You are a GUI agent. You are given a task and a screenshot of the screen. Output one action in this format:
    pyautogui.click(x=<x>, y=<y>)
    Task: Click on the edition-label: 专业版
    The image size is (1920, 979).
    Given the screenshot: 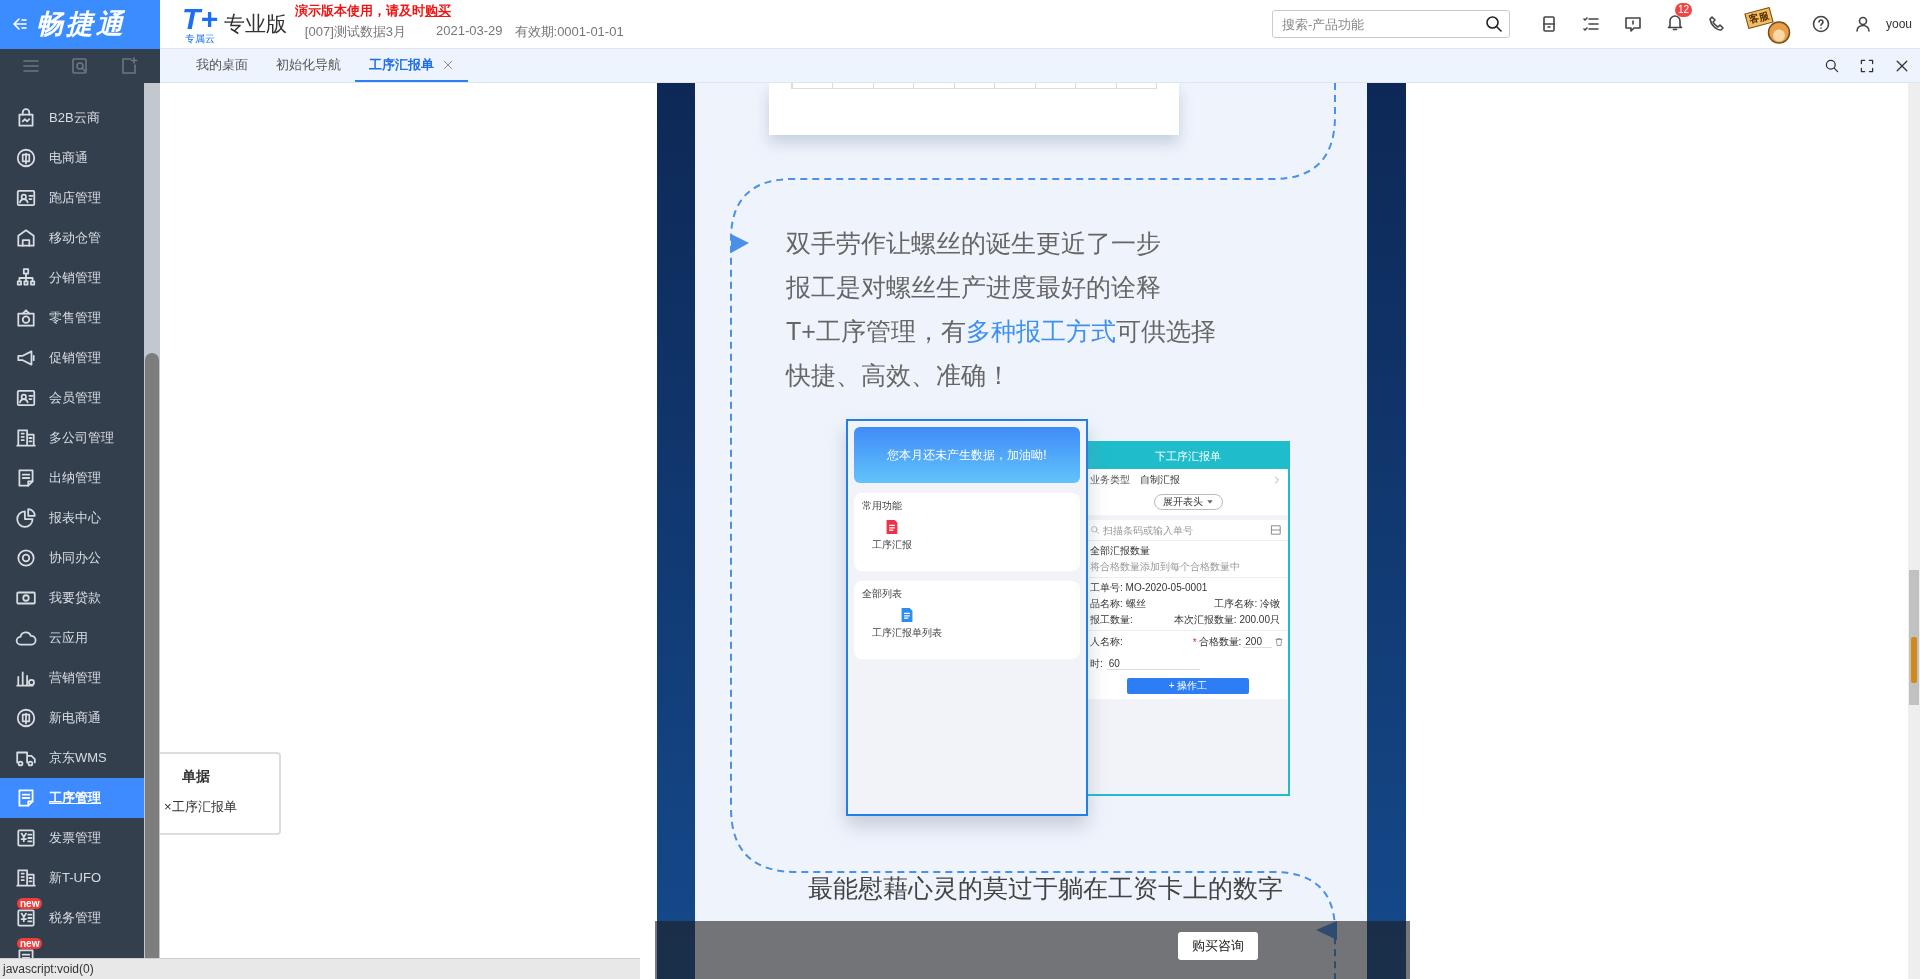 What is the action you would take?
    pyautogui.click(x=255, y=24)
    